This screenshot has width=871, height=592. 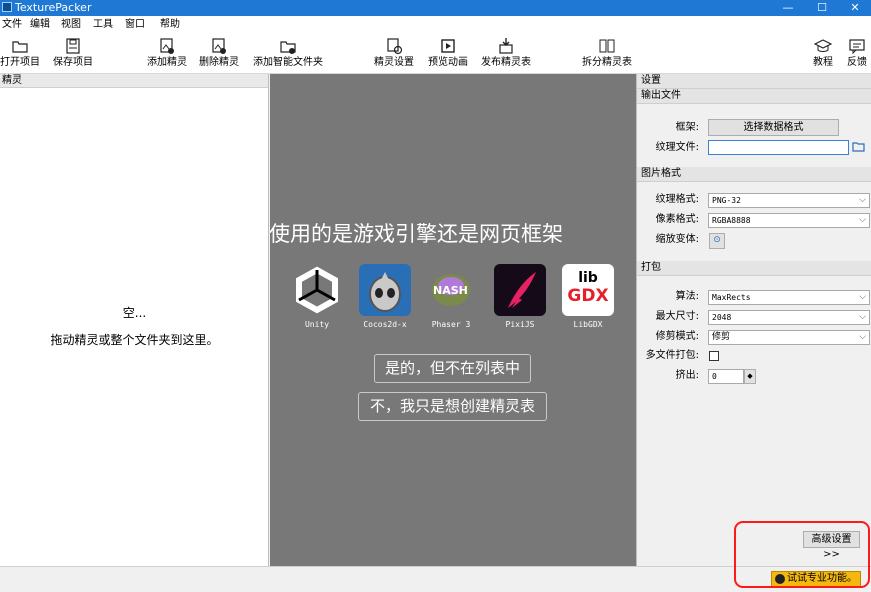 What do you see at coordinates (317, 290) in the screenshot?
I see `unity-icon` at bounding box center [317, 290].